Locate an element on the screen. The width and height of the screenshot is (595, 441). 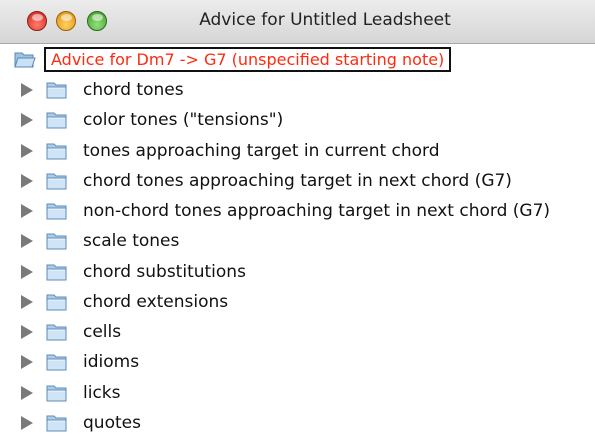
tree-node-label: quotes is located at coordinates (112, 423).